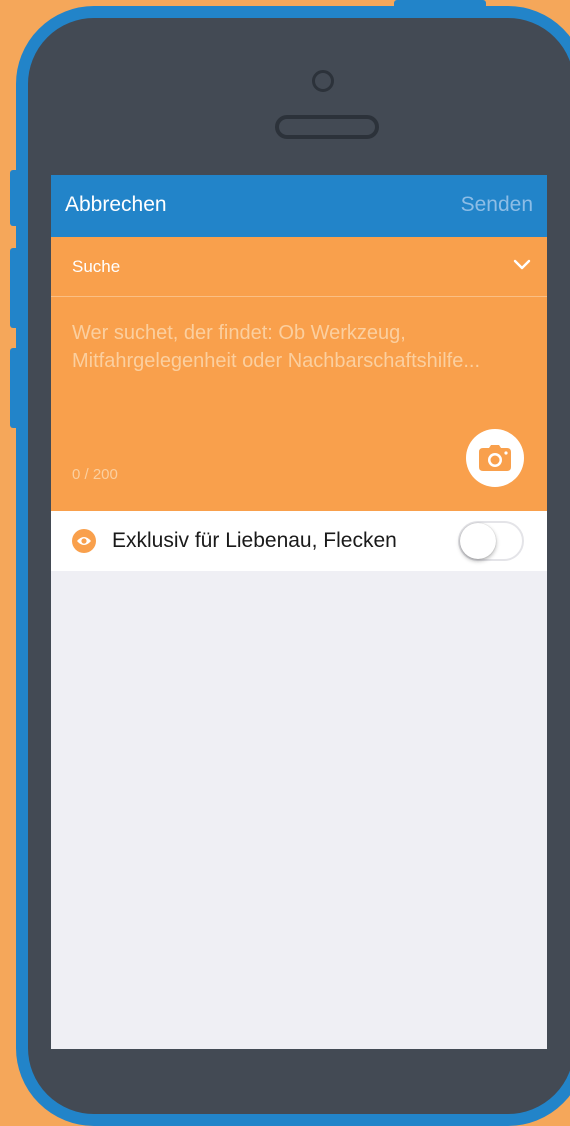 Image resolution: width=570 pixels, height=1126 pixels. What do you see at coordinates (497, 205) in the screenshot?
I see `send-button: Senden` at bounding box center [497, 205].